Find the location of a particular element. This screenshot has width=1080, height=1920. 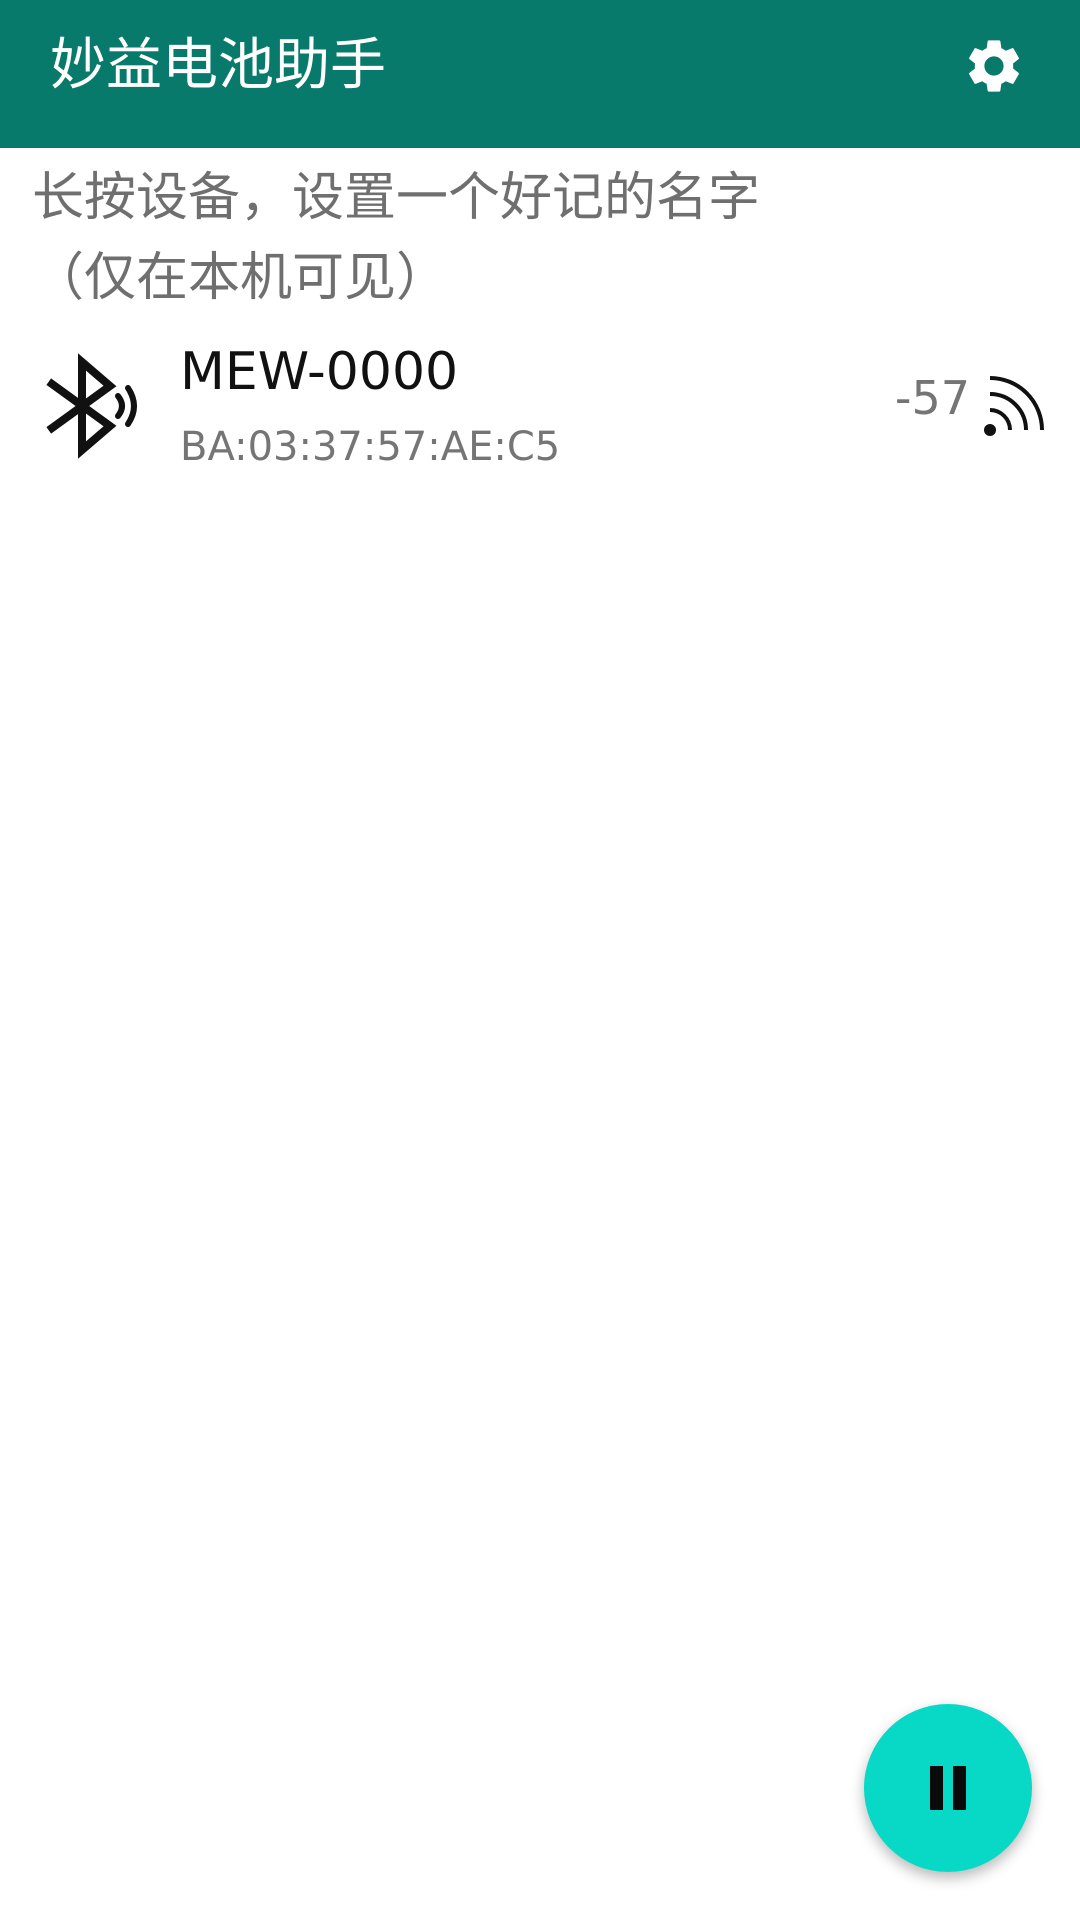

device-mac-address: BA:03:37:57:AE:C5 is located at coordinates (370, 447).